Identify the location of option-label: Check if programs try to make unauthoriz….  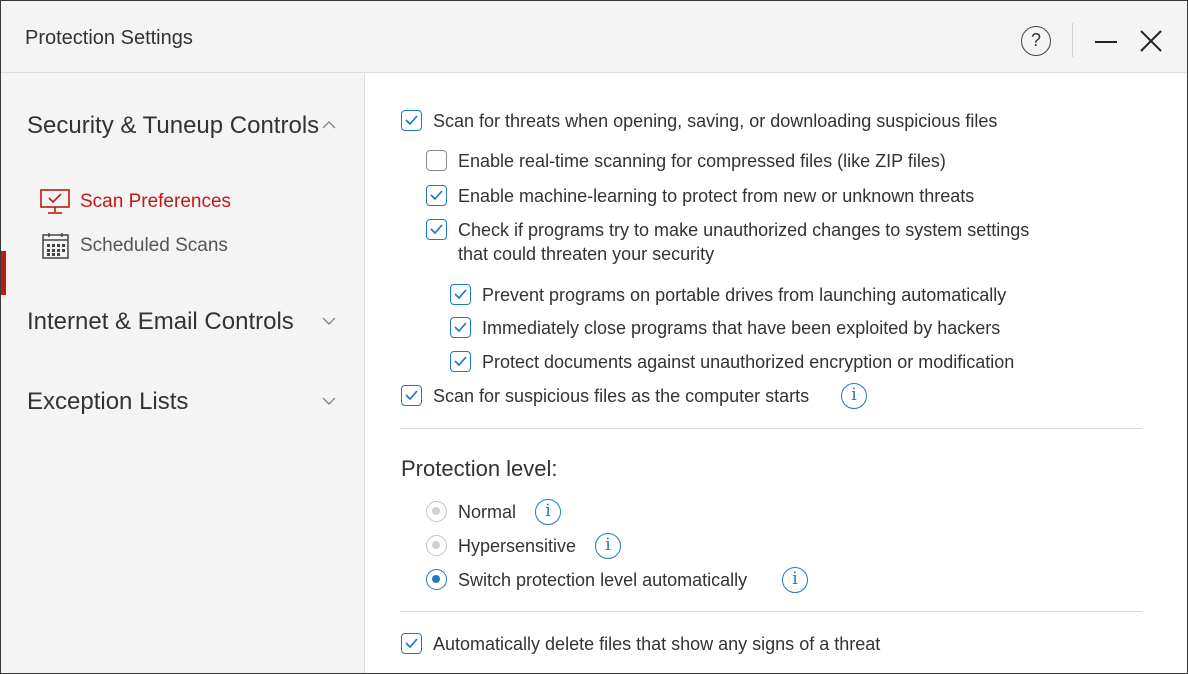
(744, 230).